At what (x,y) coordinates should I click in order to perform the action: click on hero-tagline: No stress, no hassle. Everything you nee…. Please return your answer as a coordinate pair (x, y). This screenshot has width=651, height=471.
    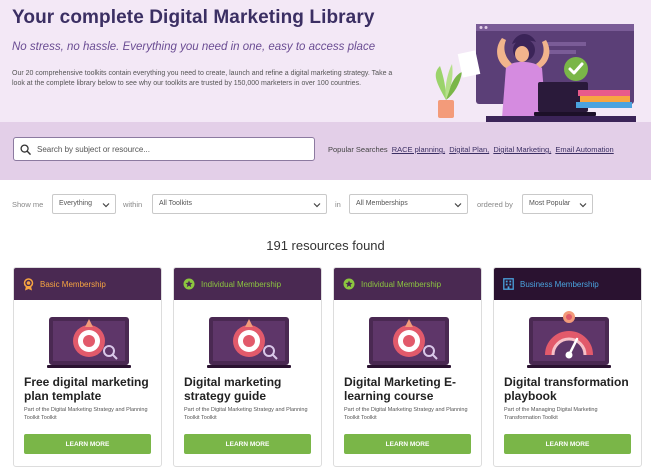
    Looking at the image, I should click on (194, 47).